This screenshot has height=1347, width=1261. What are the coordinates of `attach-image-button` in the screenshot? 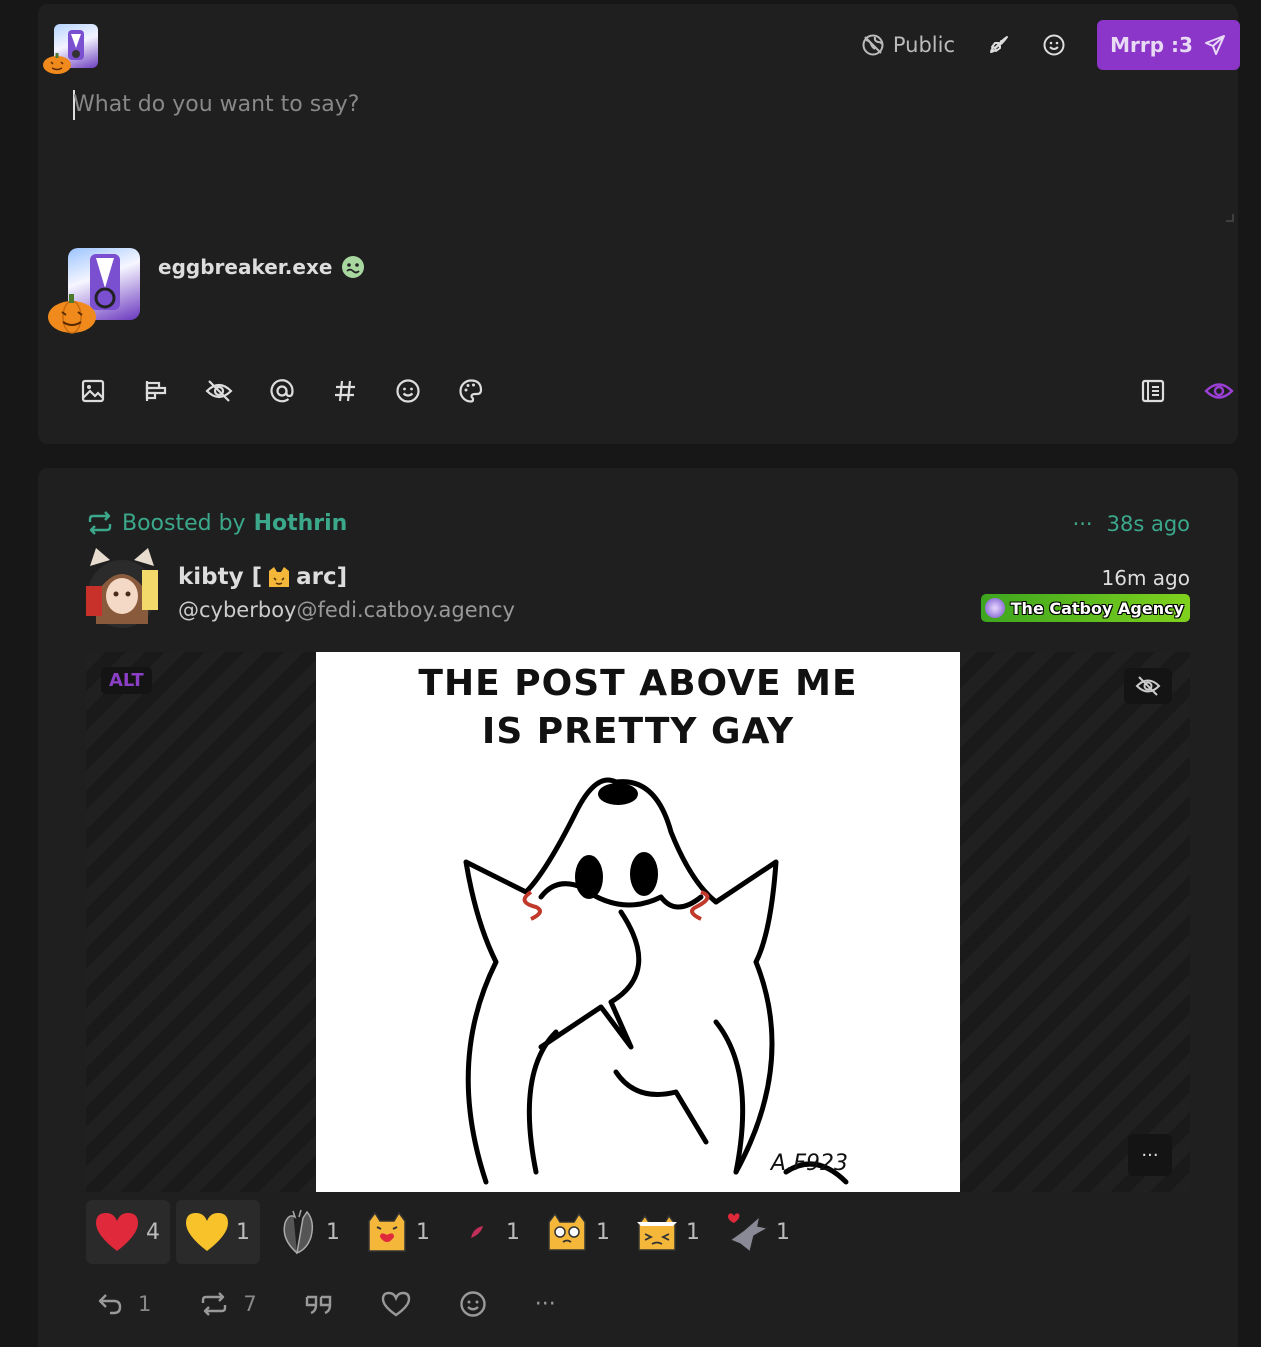 It's located at (93, 391).